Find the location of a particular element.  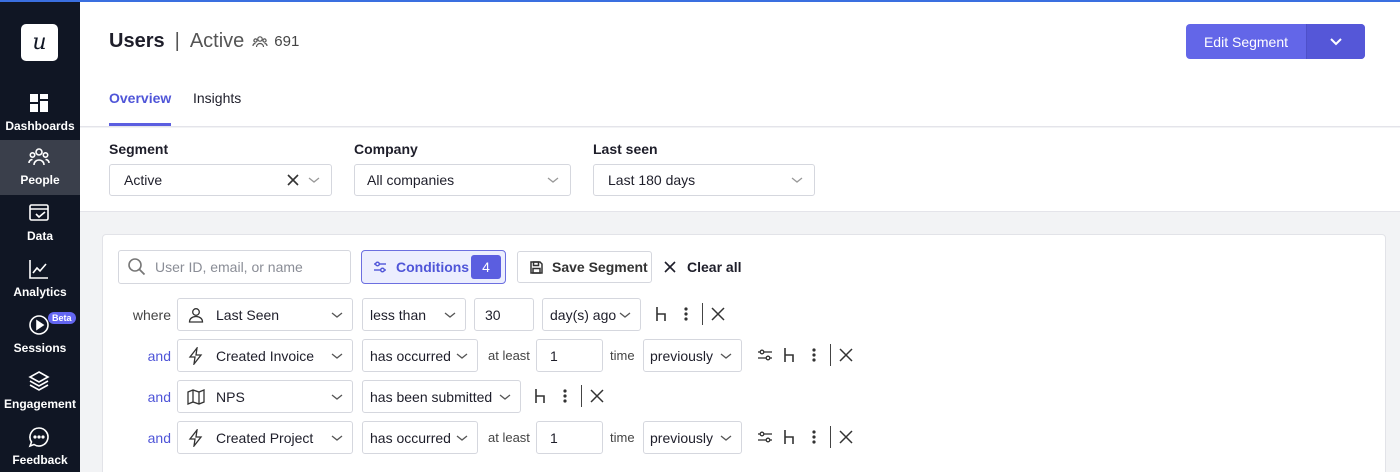

data-icon is located at coordinates (39, 212).